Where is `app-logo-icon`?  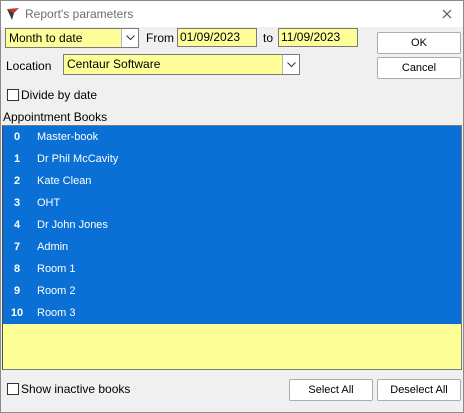 app-logo-icon is located at coordinates (13, 14).